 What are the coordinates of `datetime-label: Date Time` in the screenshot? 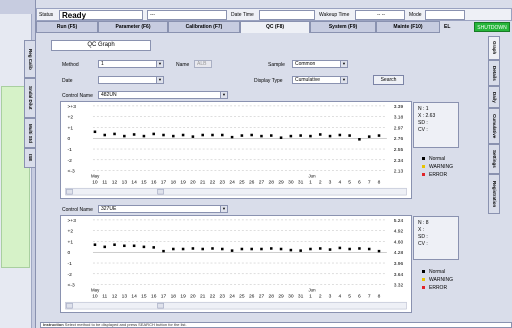 It's located at (242, 15).